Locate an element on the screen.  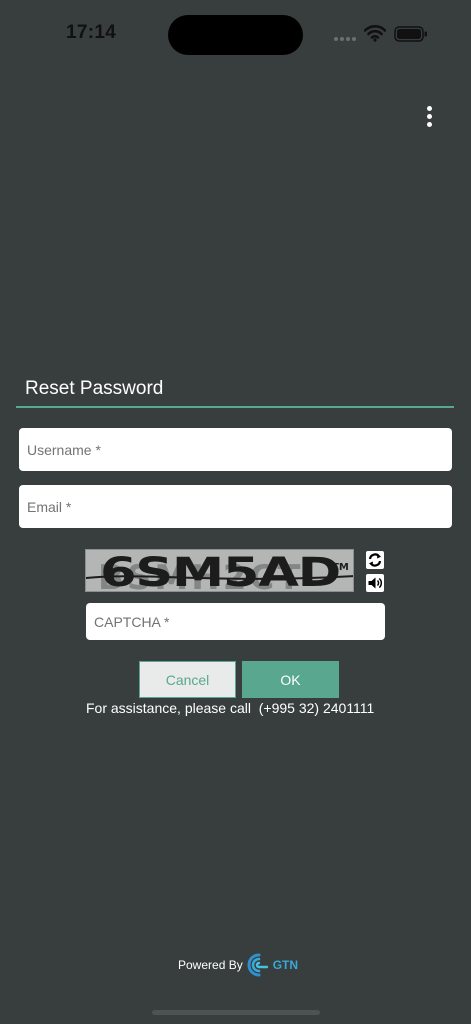
captcha-code: 6SM5AD is located at coordinates (220, 571).